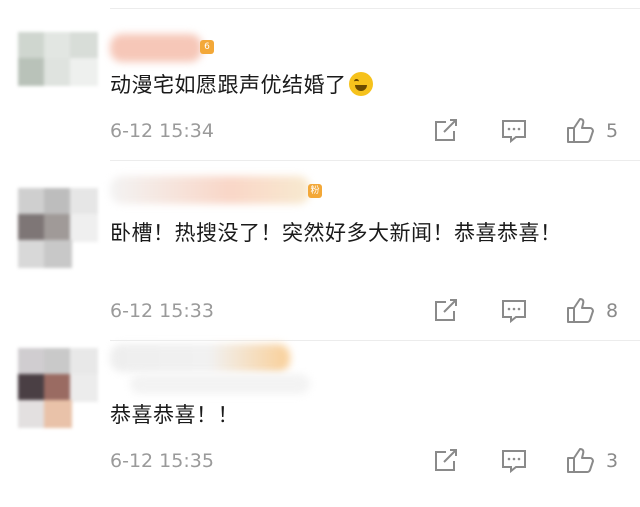 This screenshot has width=640, height=507. I want to click on comment-time: 6-12 15:33, so click(162, 311).